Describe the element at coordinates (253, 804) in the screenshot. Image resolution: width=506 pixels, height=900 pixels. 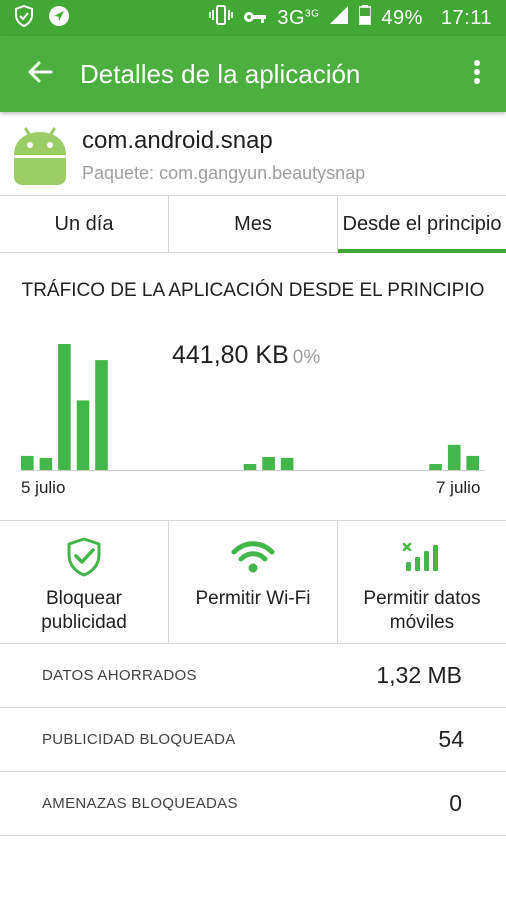
I see `stat-row-threats-blocked: AMENAZAS BLOQUEADAS 0` at that location.